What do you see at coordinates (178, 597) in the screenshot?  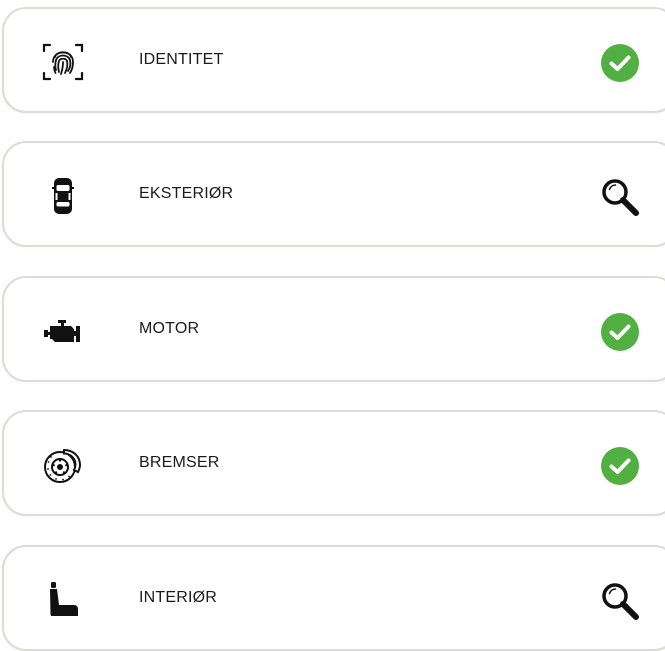 I see `inspection-item-label: INTERIØR` at bounding box center [178, 597].